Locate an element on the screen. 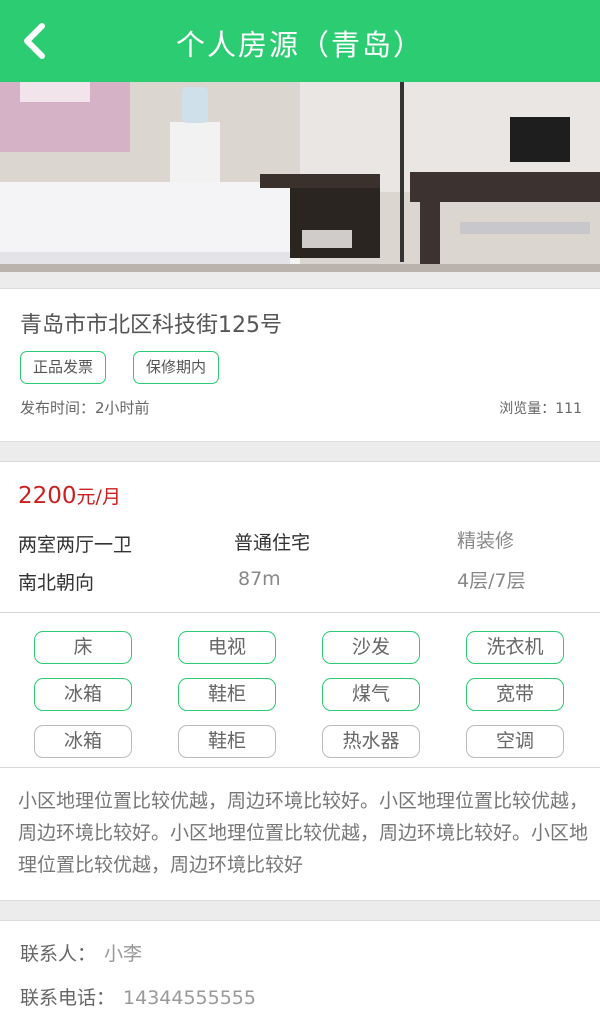 The image size is (600, 1028). amenity-tv: 电视 is located at coordinates (227, 647).